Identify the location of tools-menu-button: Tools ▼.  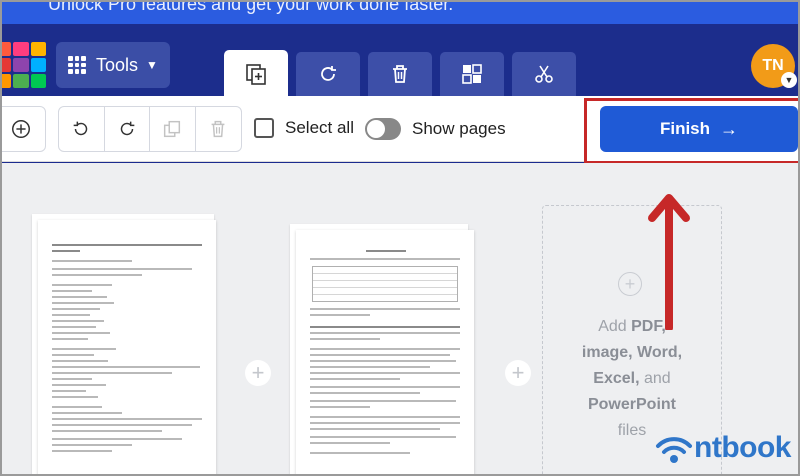
(113, 65).